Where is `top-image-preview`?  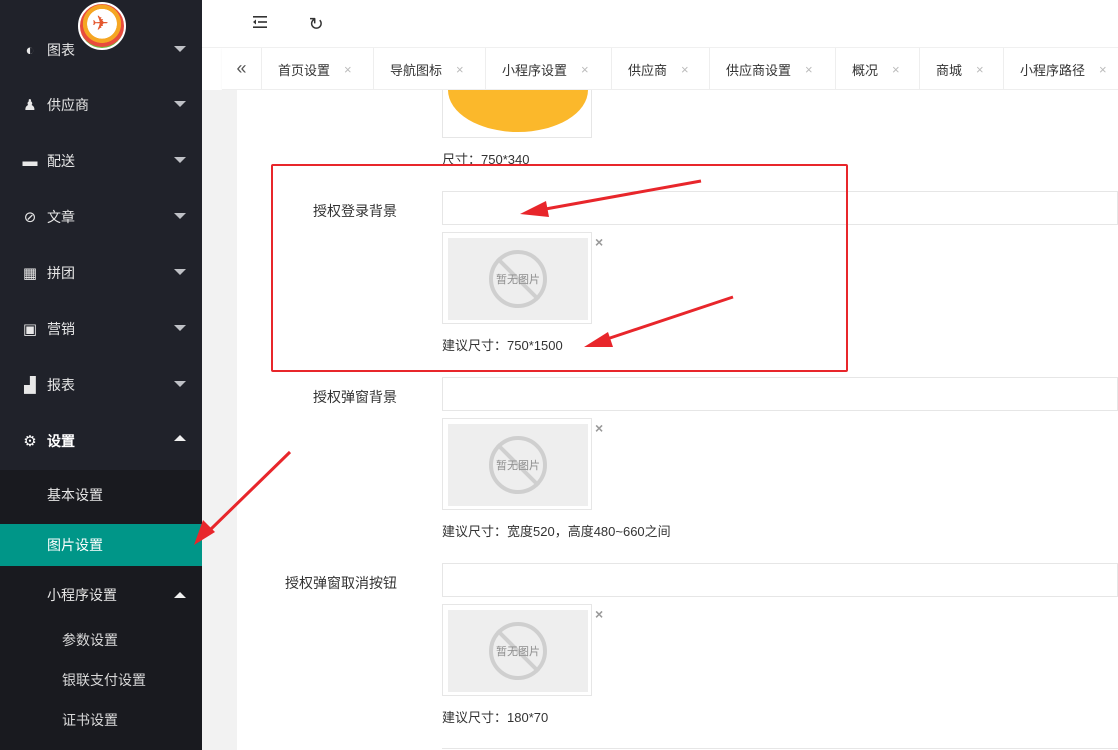 top-image-preview is located at coordinates (517, 114).